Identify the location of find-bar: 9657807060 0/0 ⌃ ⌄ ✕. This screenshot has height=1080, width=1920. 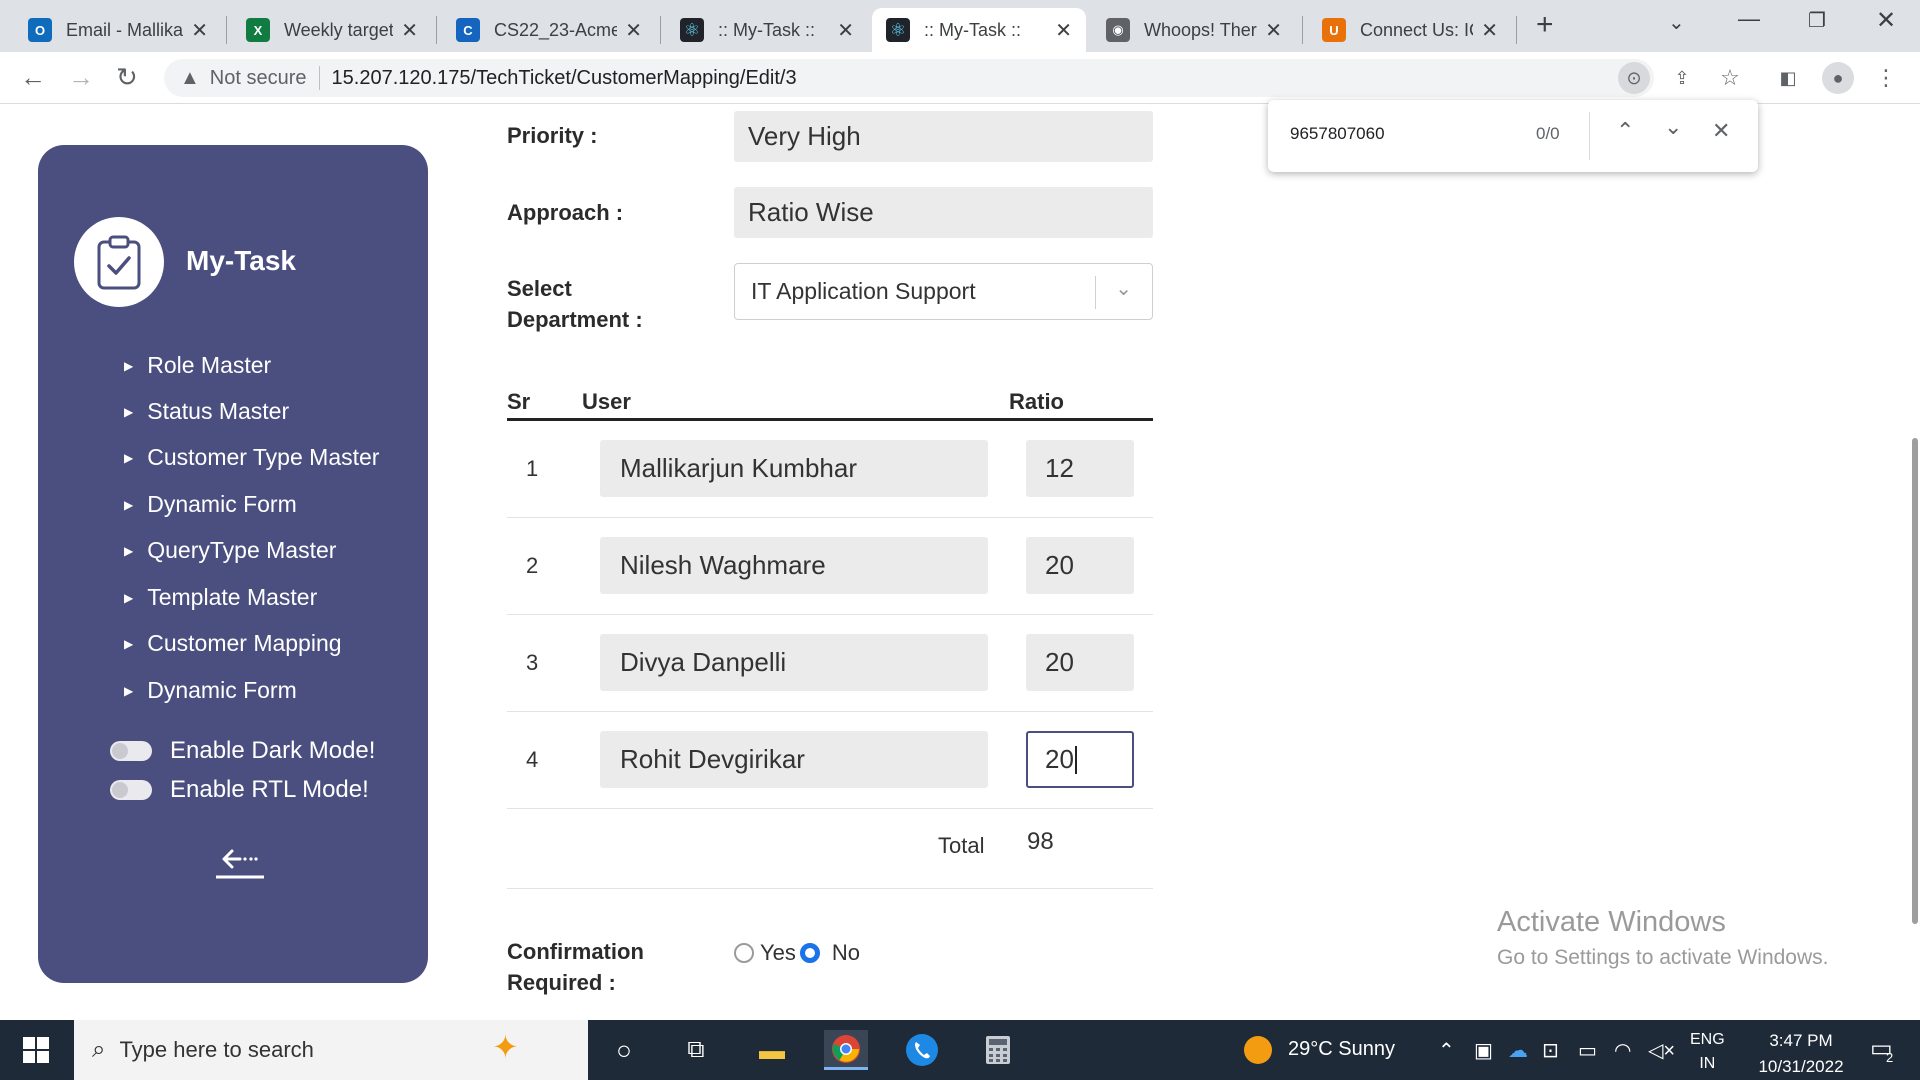
(1513, 136).